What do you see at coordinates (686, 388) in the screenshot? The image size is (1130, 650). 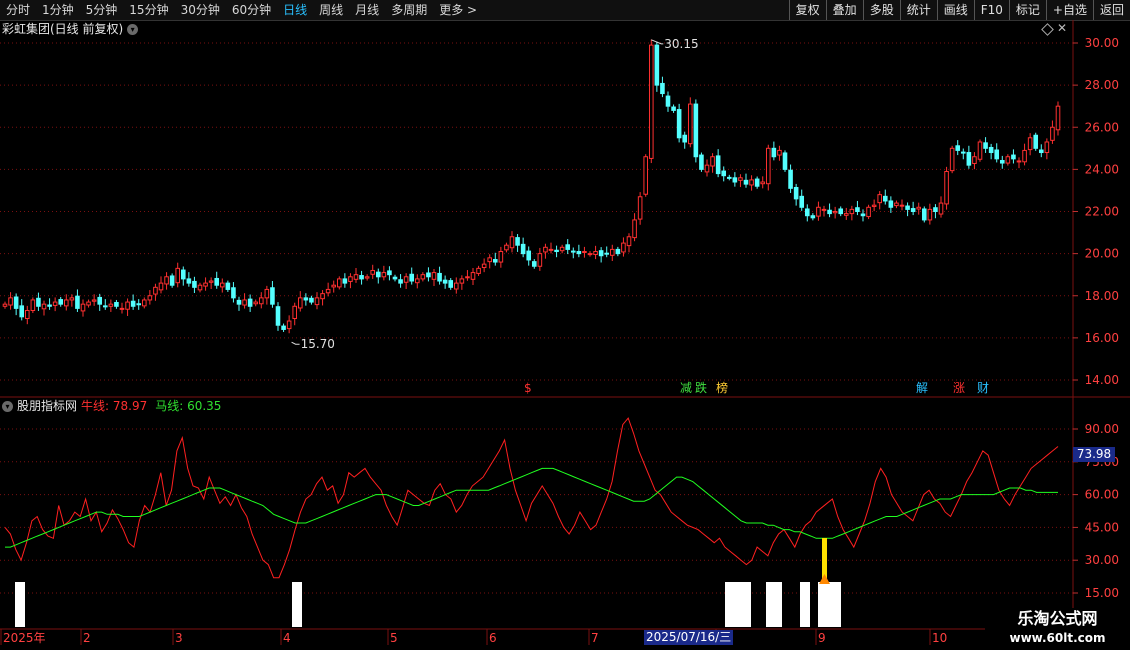 I see `event-marker-1: 减` at bounding box center [686, 388].